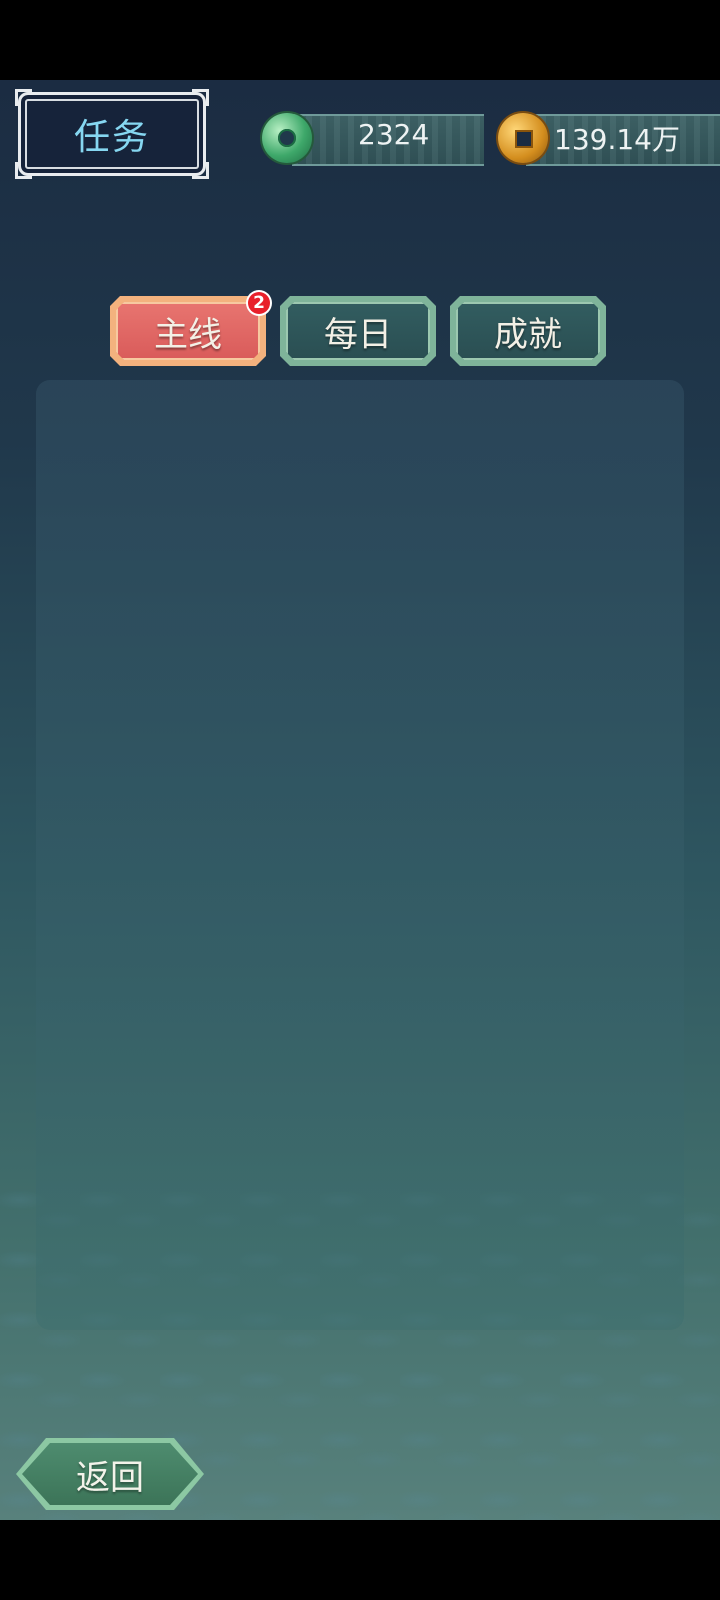  I want to click on back-button: 返回, so click(110, 1474).